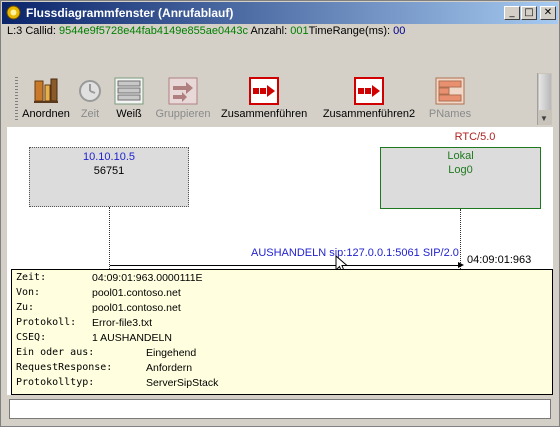  Describe the element at coordinates (171, 353) in the screenshot. I see `detail-value: Eingehend` at that location.